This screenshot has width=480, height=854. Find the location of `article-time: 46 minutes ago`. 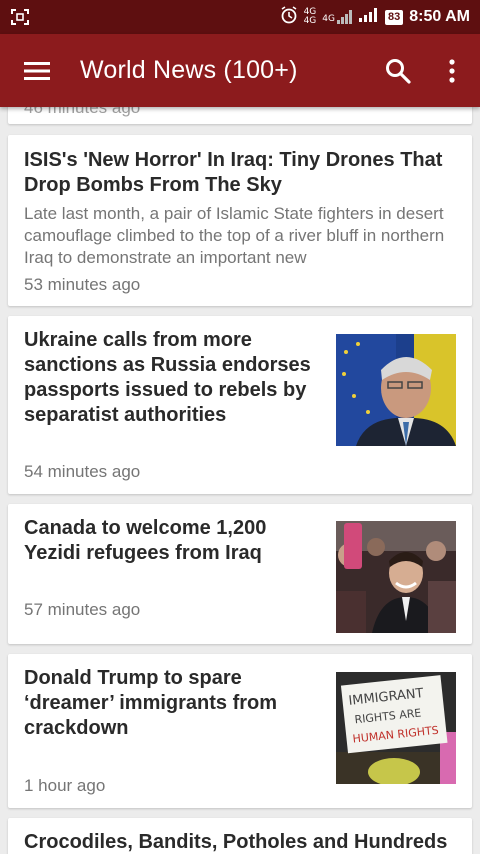

article-time: 46 minutes ago is located at coordinates (82, 112).